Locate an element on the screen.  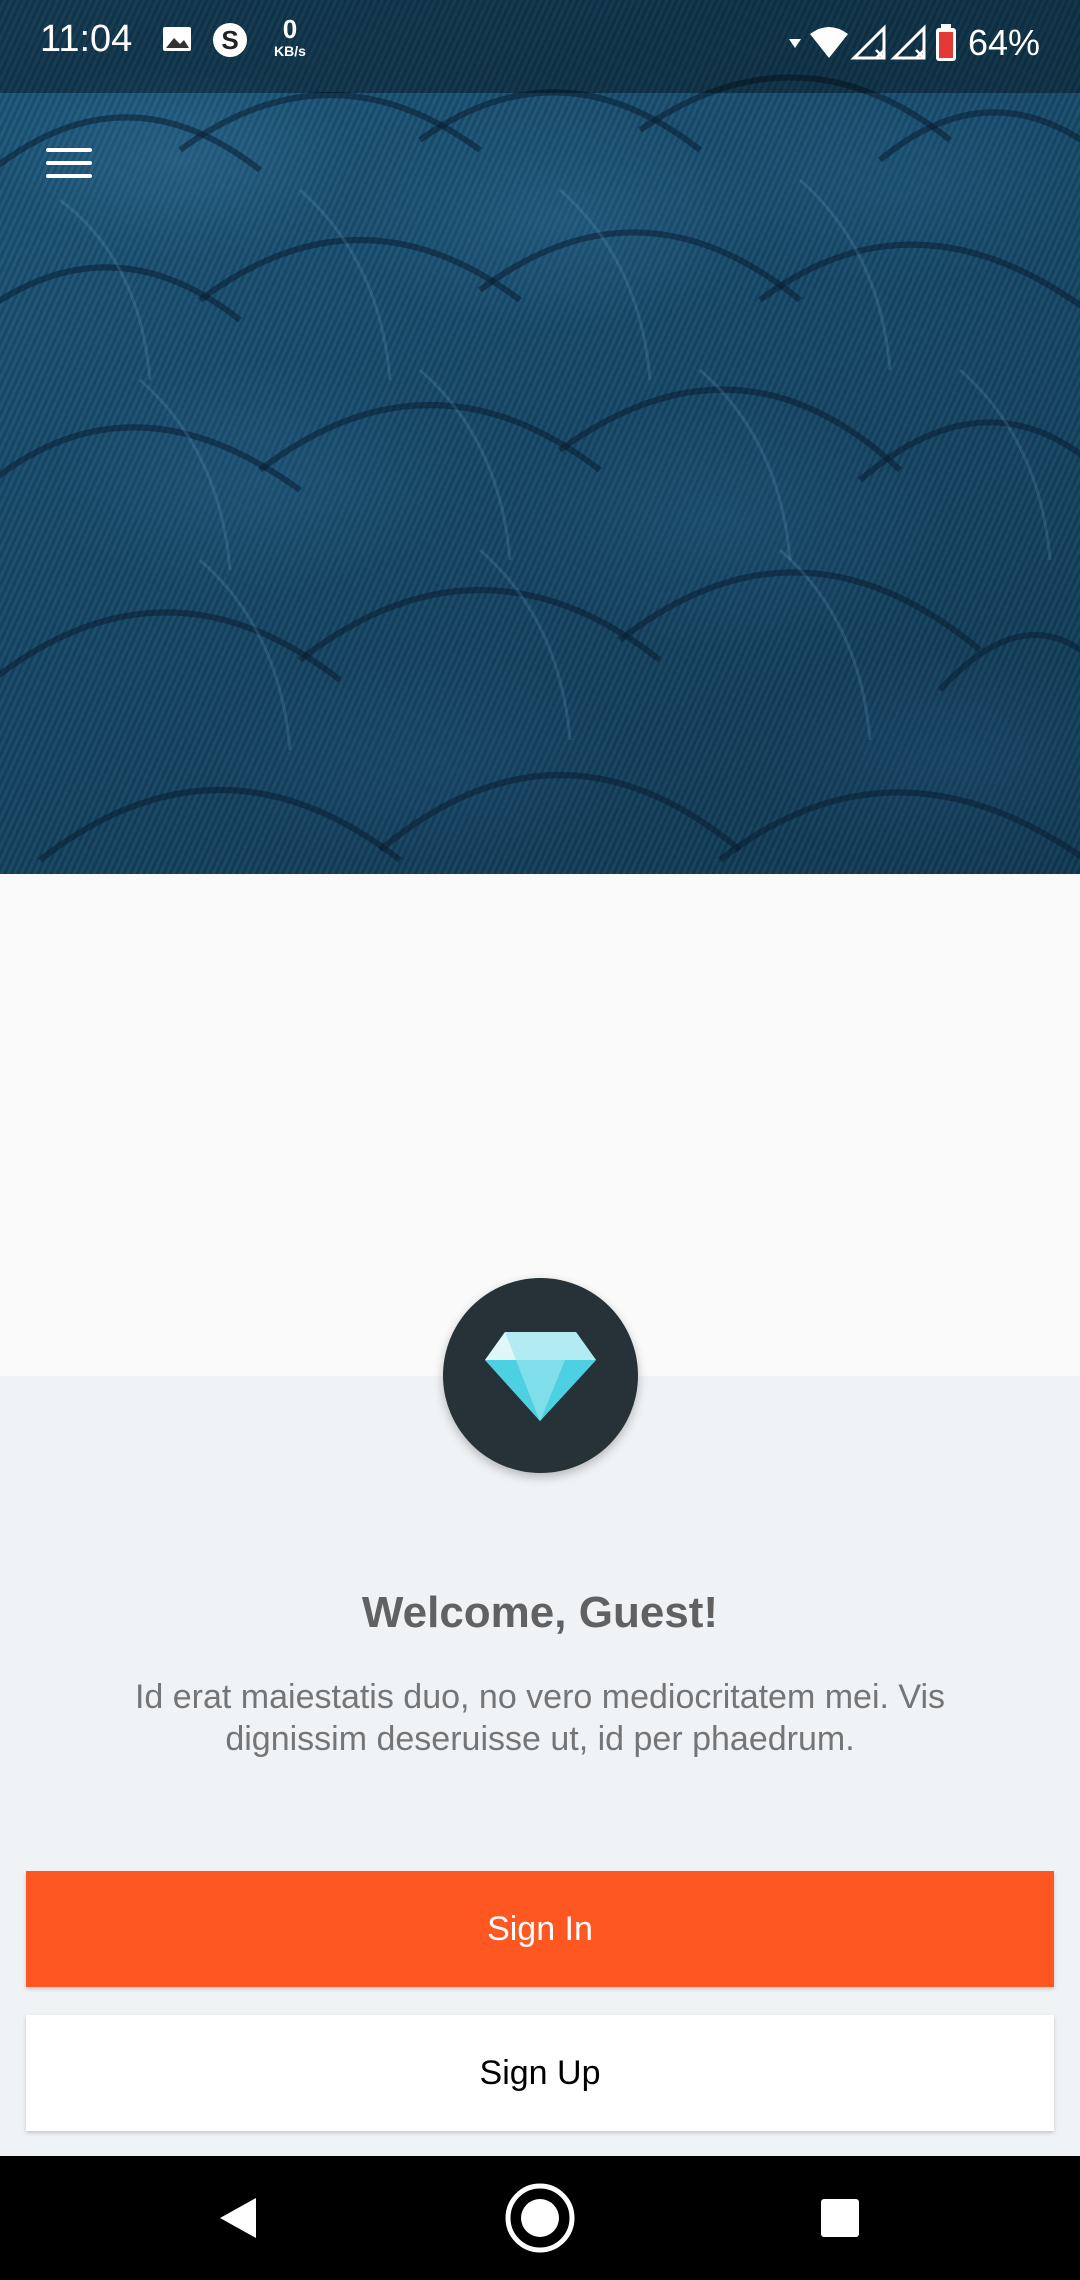
sign-in-button: Sign In is located at coordinates (540, 1929).